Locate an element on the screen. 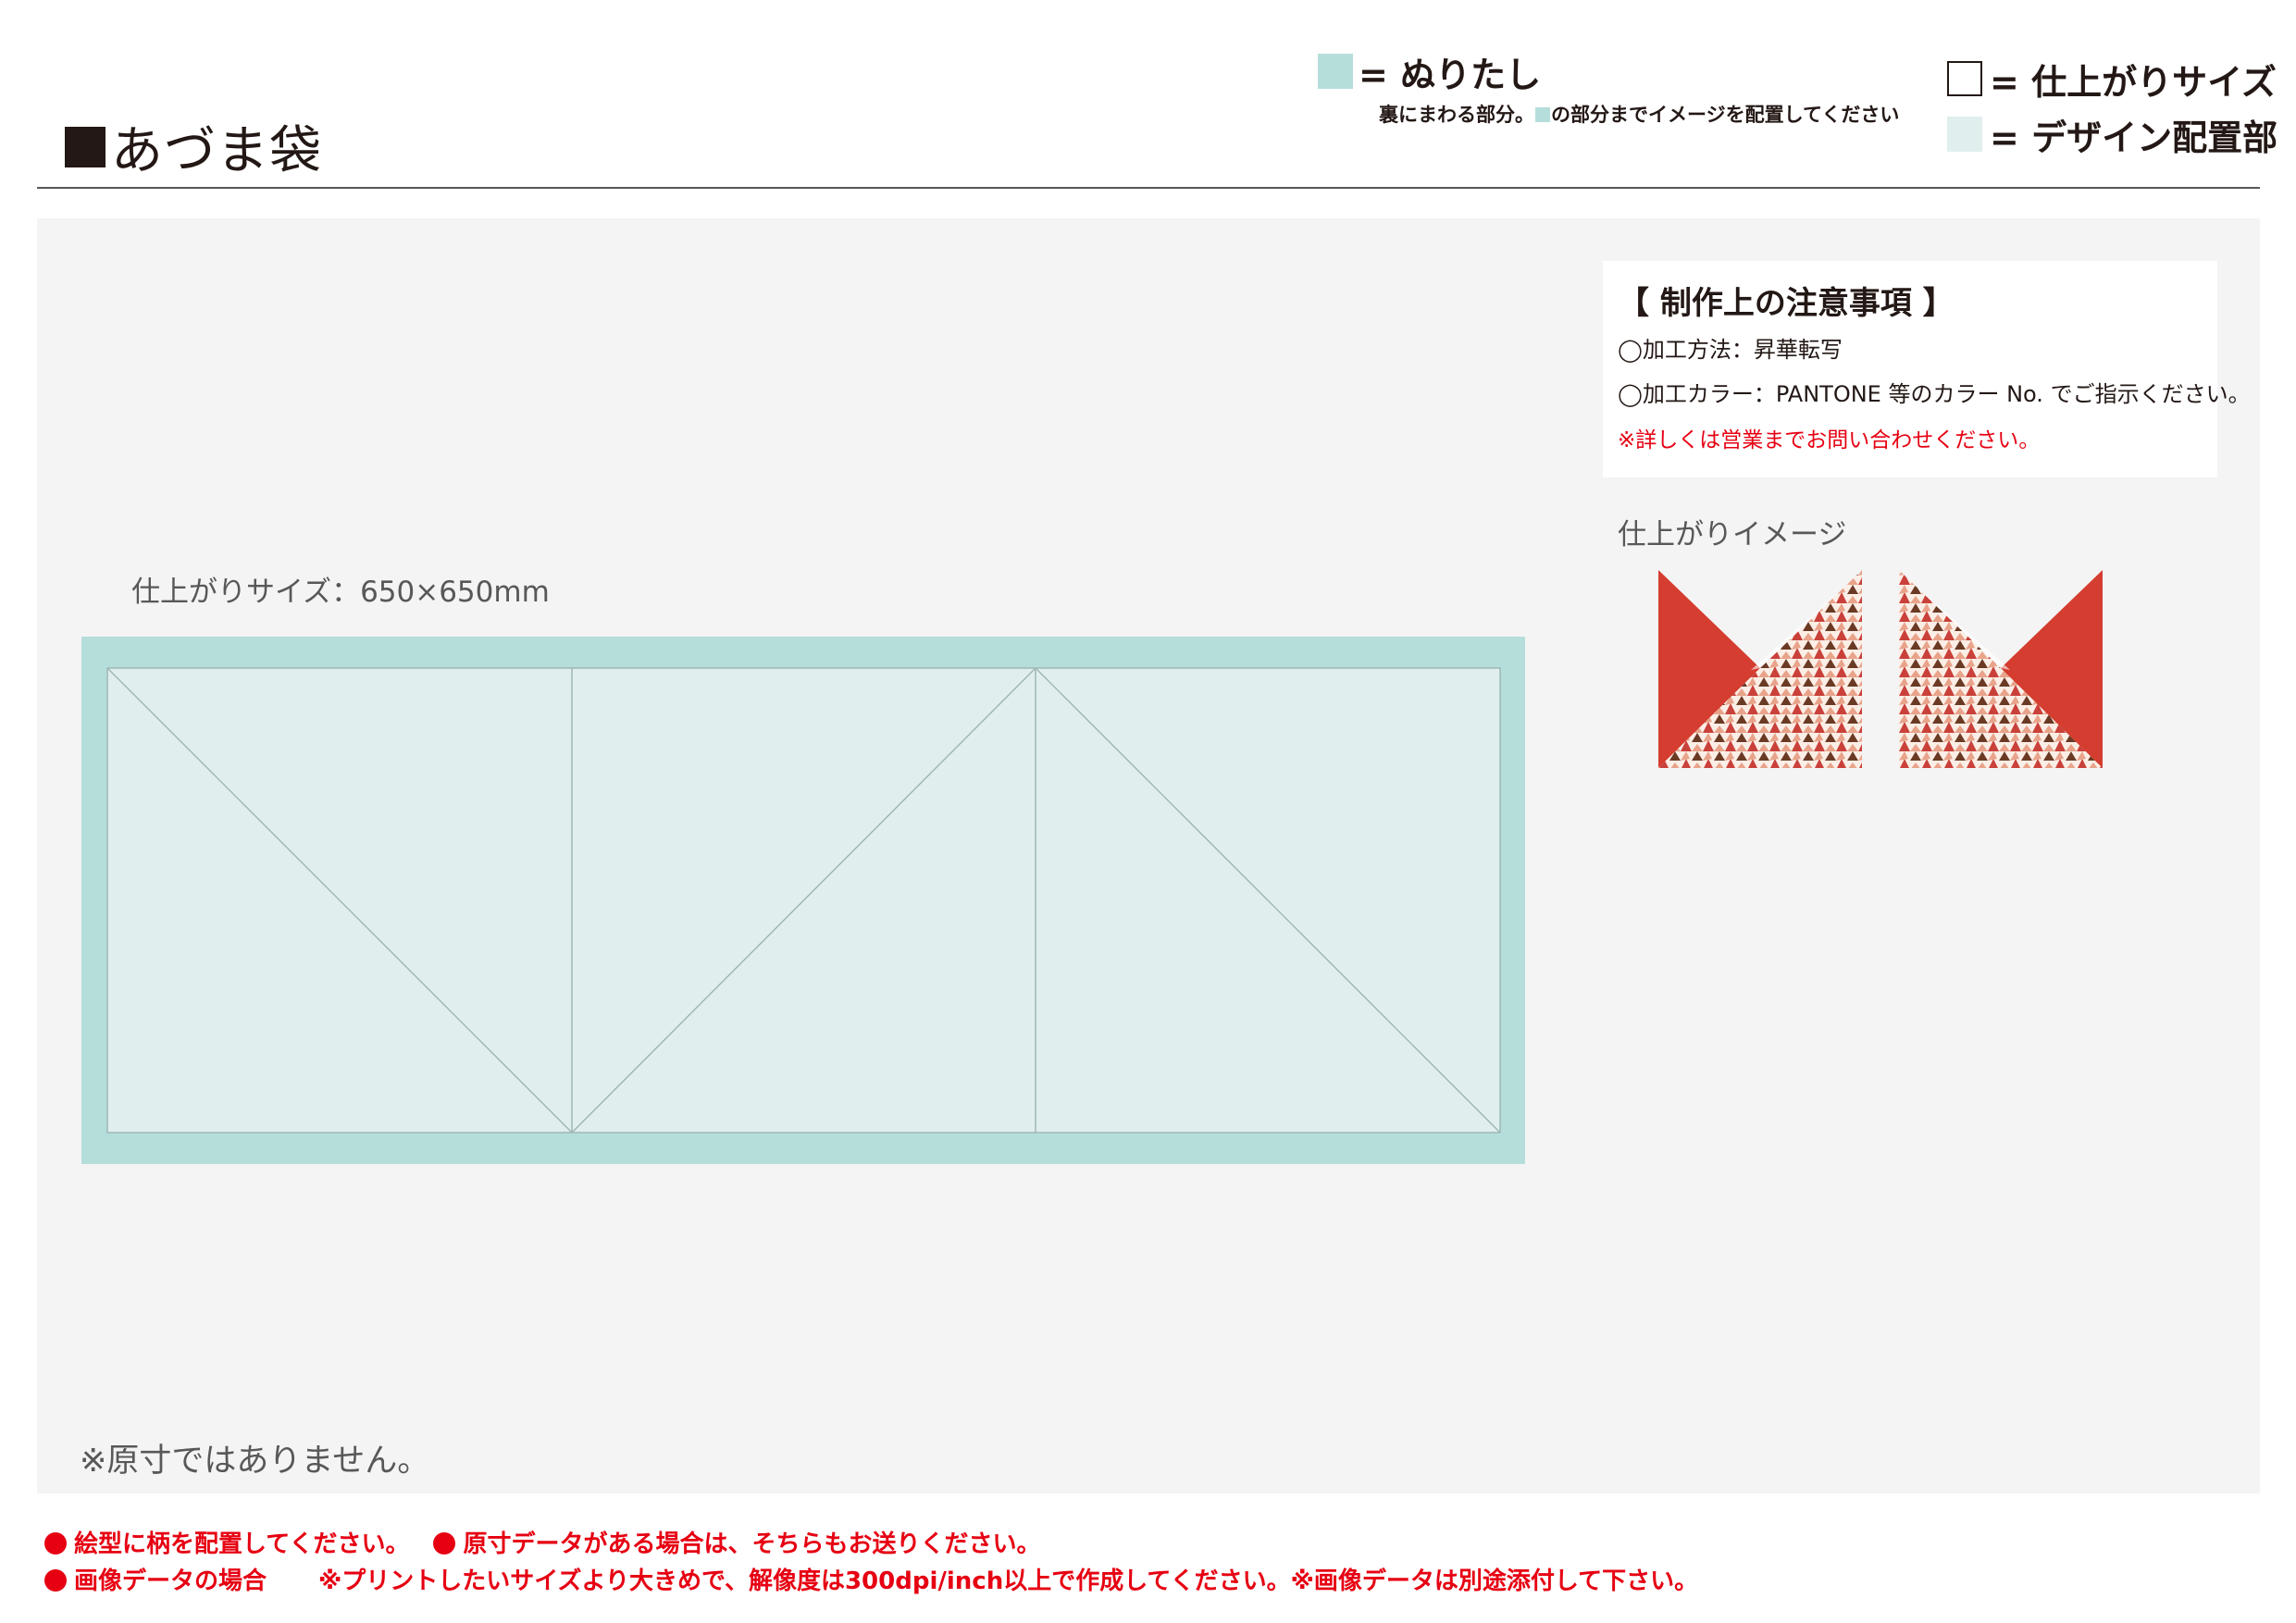 The width and height of the screenshot is (2296, 1623). legend-finish-swatch is located at coordinates (1965, 78).